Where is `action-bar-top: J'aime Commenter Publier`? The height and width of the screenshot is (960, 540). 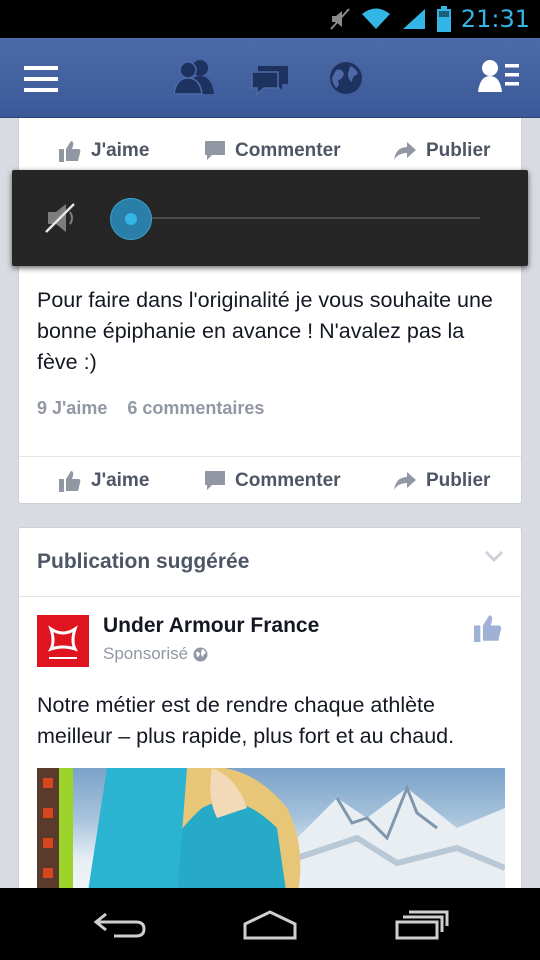
action-bar-top: J'aime Commenter Publier is located at coordinates (270, 151).